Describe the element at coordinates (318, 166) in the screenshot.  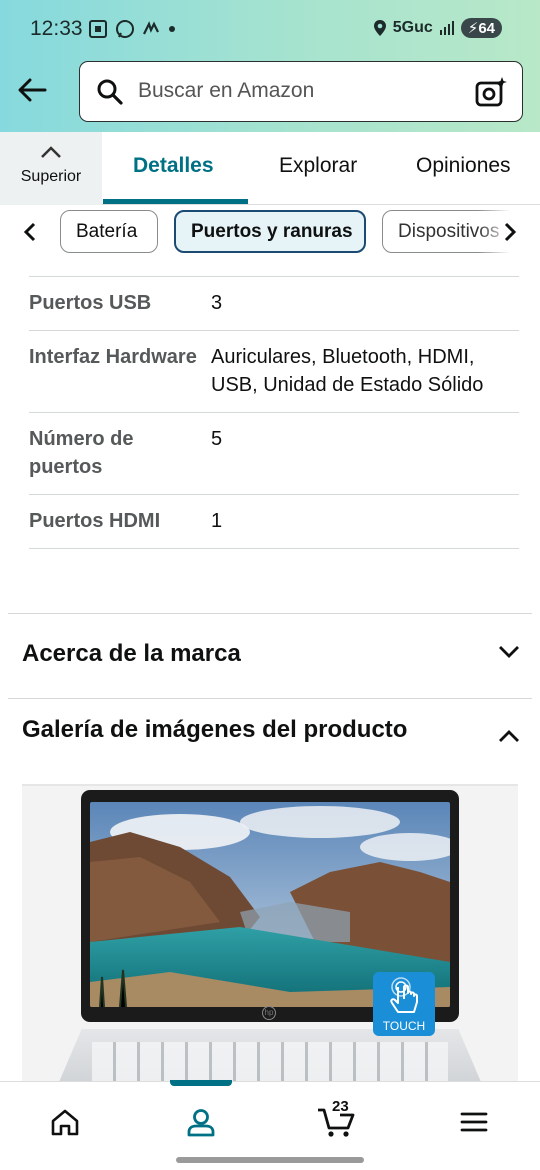
I see `tab-explorar: Explorar` at that location.